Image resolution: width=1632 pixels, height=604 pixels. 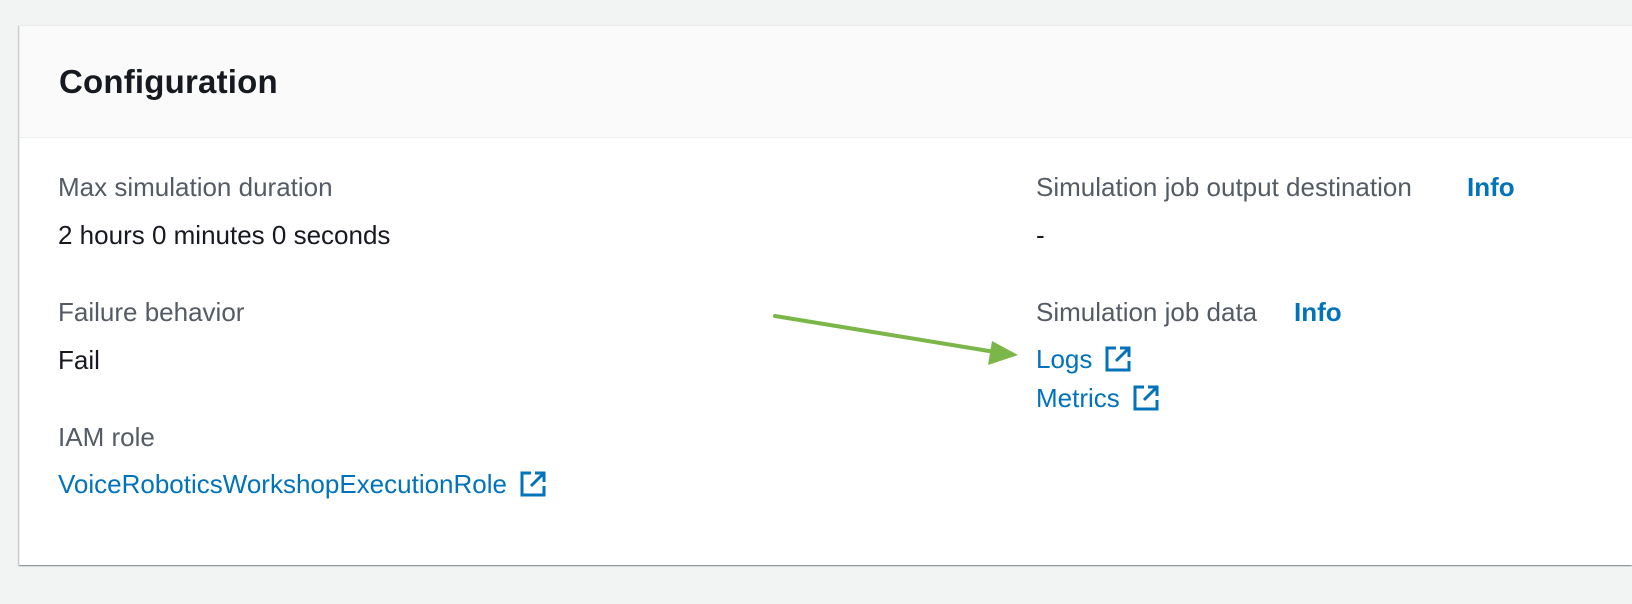 I want to click on logs-link: Logs, so click(x=1084, y=359).